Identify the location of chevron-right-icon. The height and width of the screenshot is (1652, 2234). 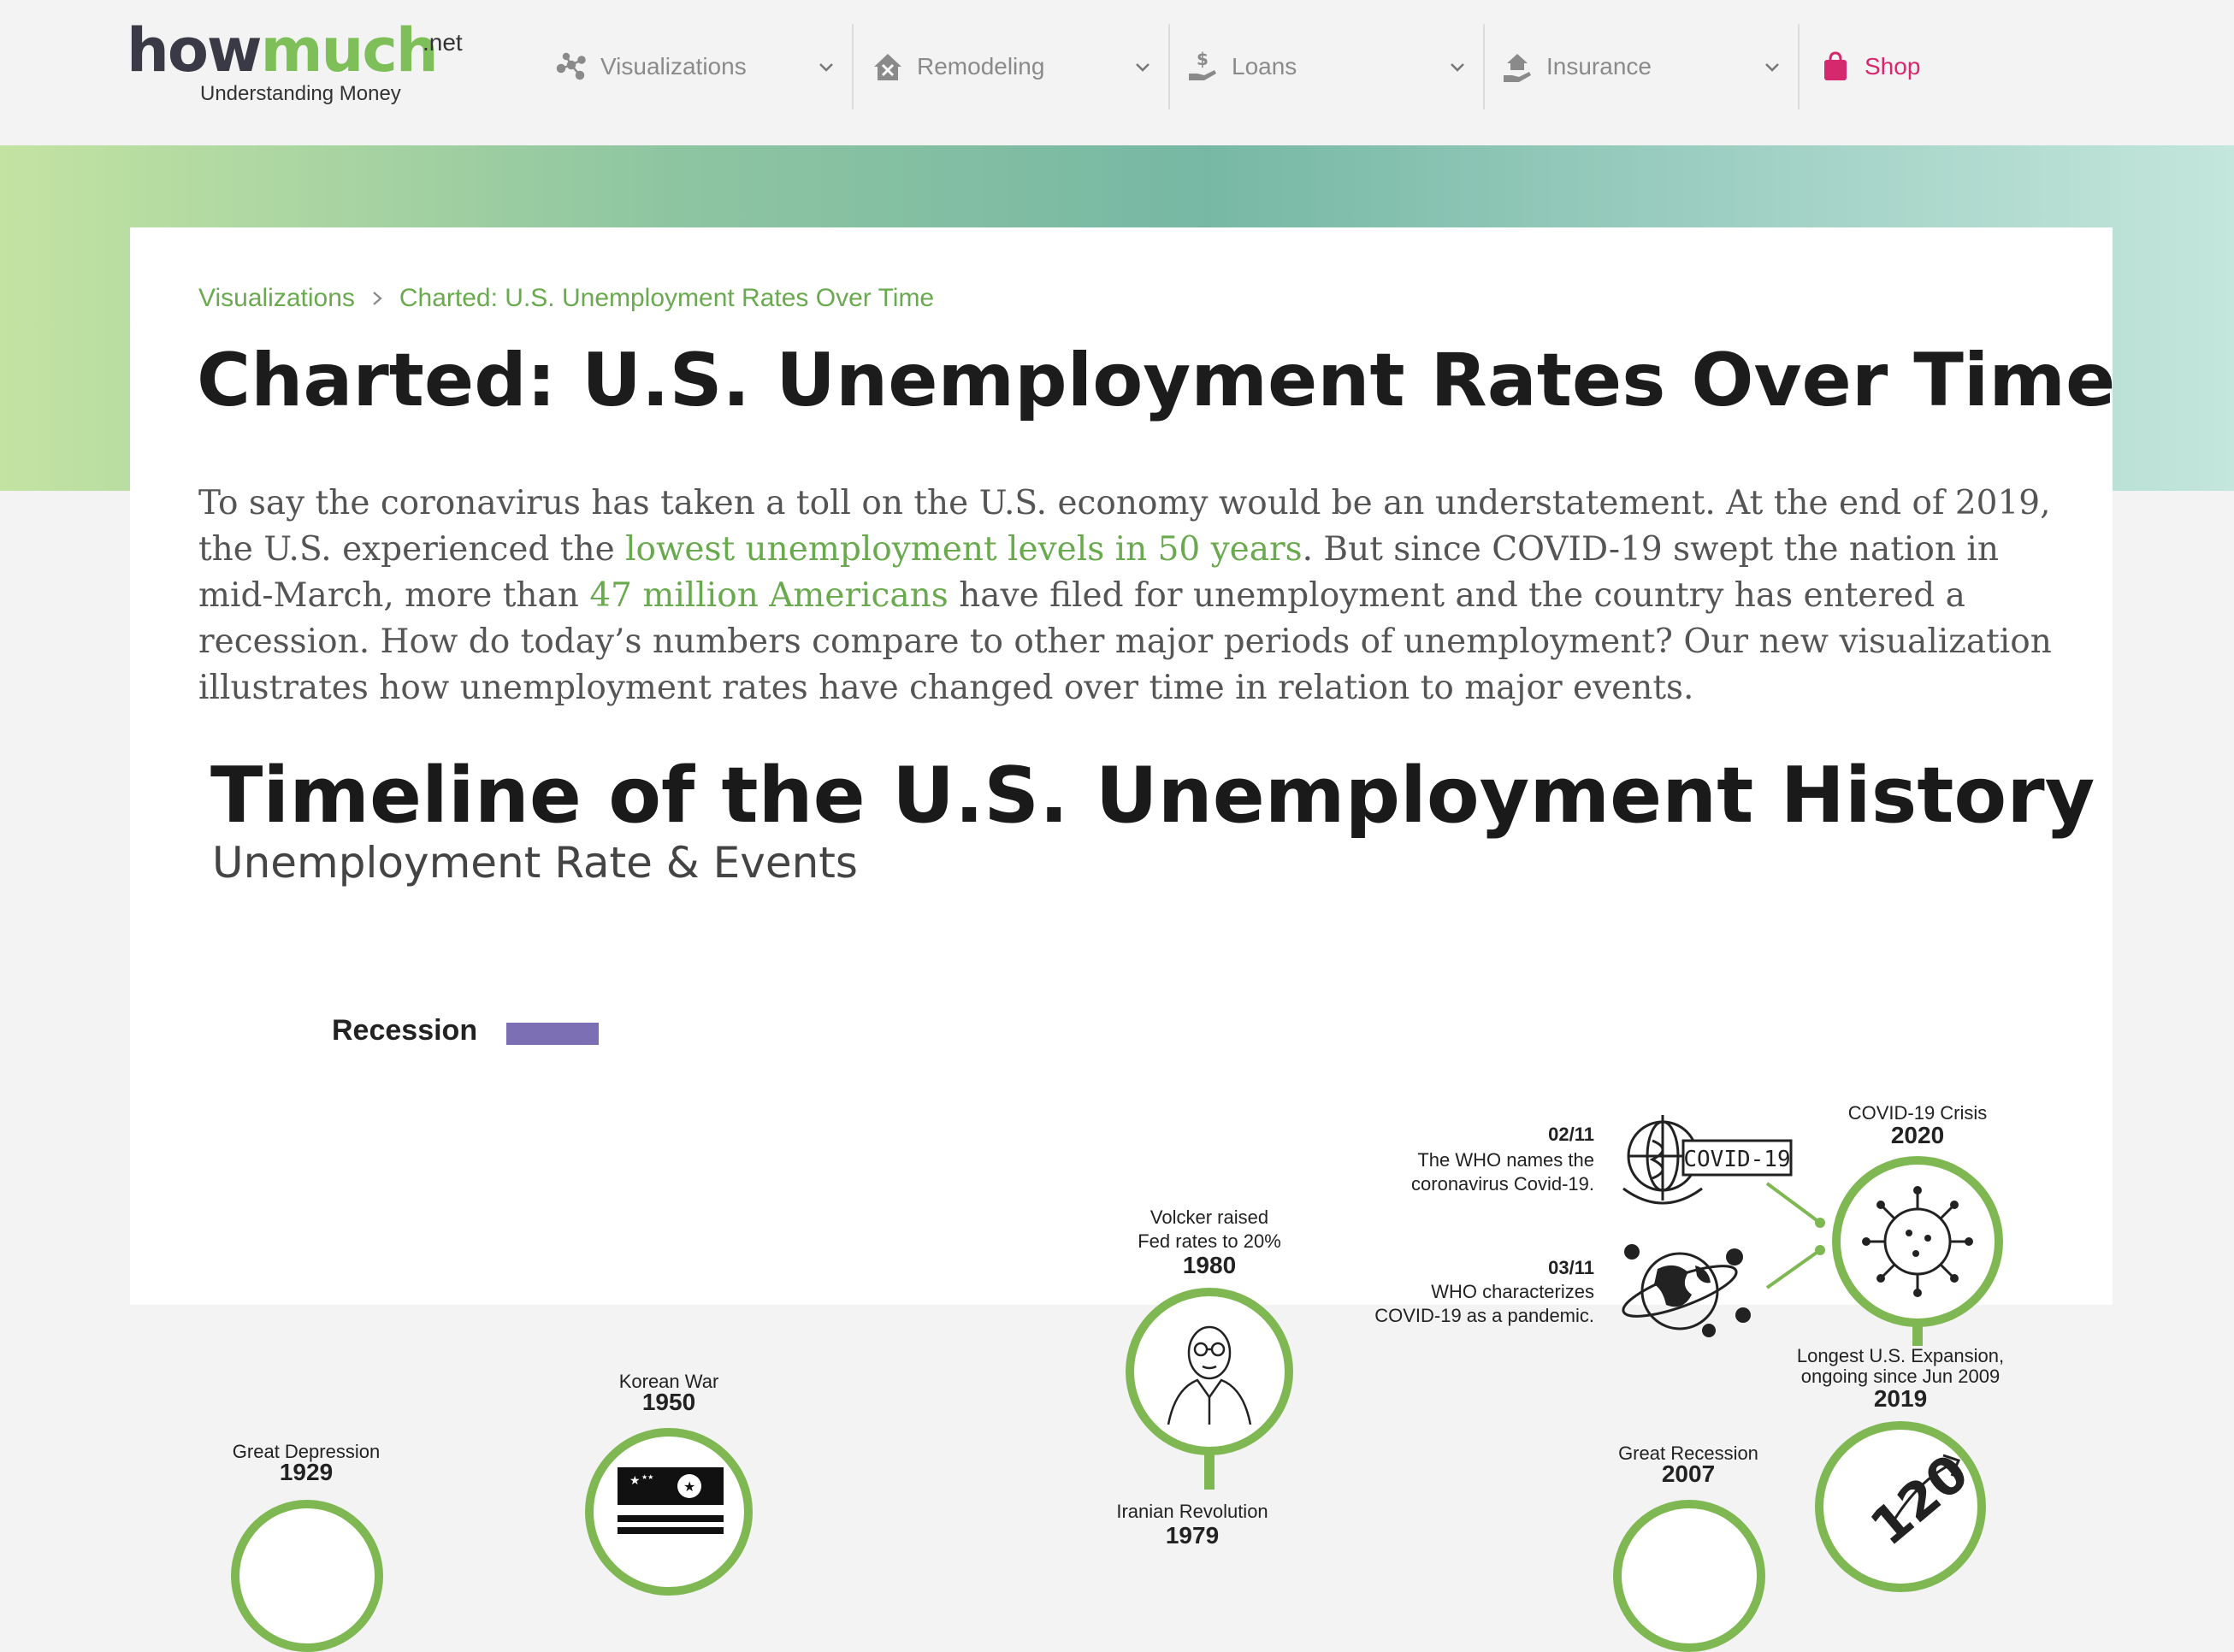
(377, 298).